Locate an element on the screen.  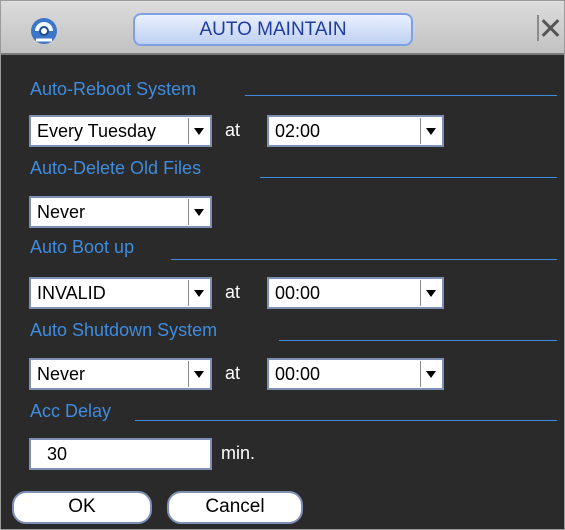
title-bar: AUTO MAINTAIN is located at coordinates (282, 28).